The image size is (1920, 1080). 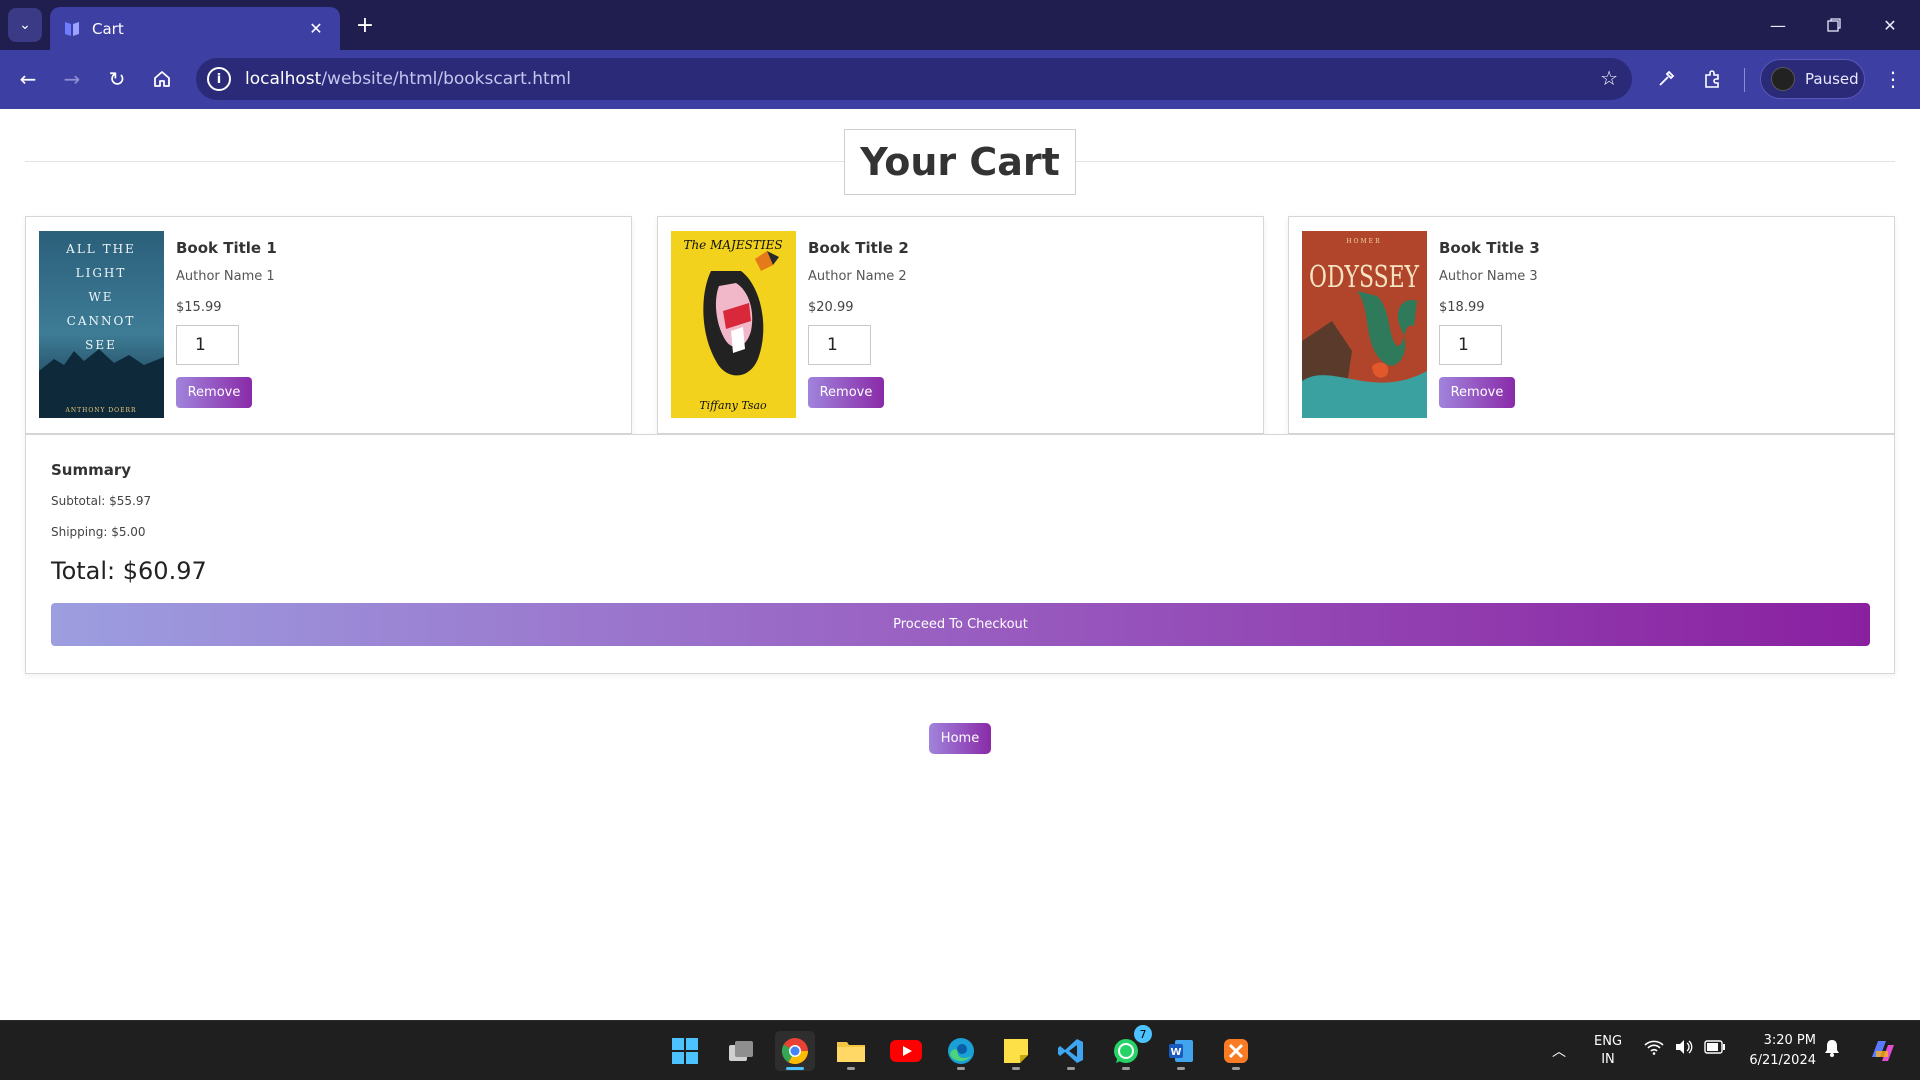 What do you see at coordinates (100, 249) in the screenshot?
I see `svg-text: ALL THE` at bounding box center [100, 249].